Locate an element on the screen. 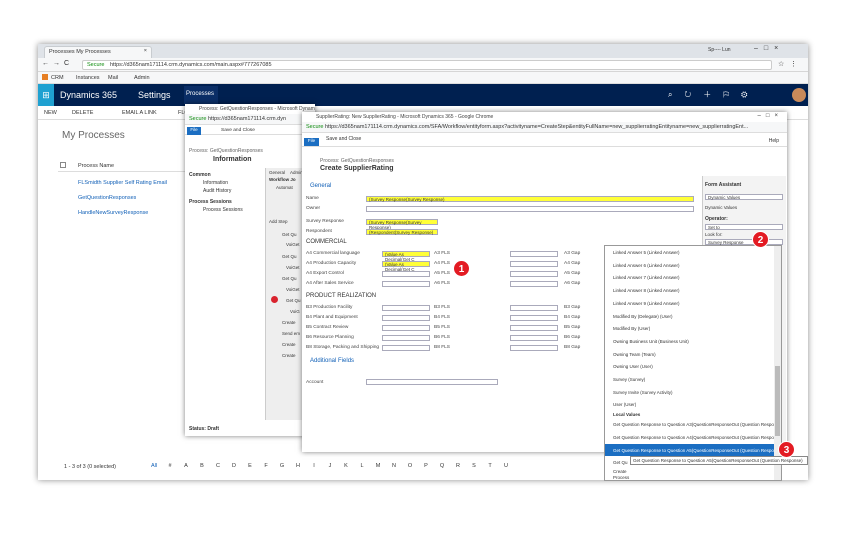  dropdown-option: Linked Answer 6 (Linked Answer) is located at coordinates (690, 265).